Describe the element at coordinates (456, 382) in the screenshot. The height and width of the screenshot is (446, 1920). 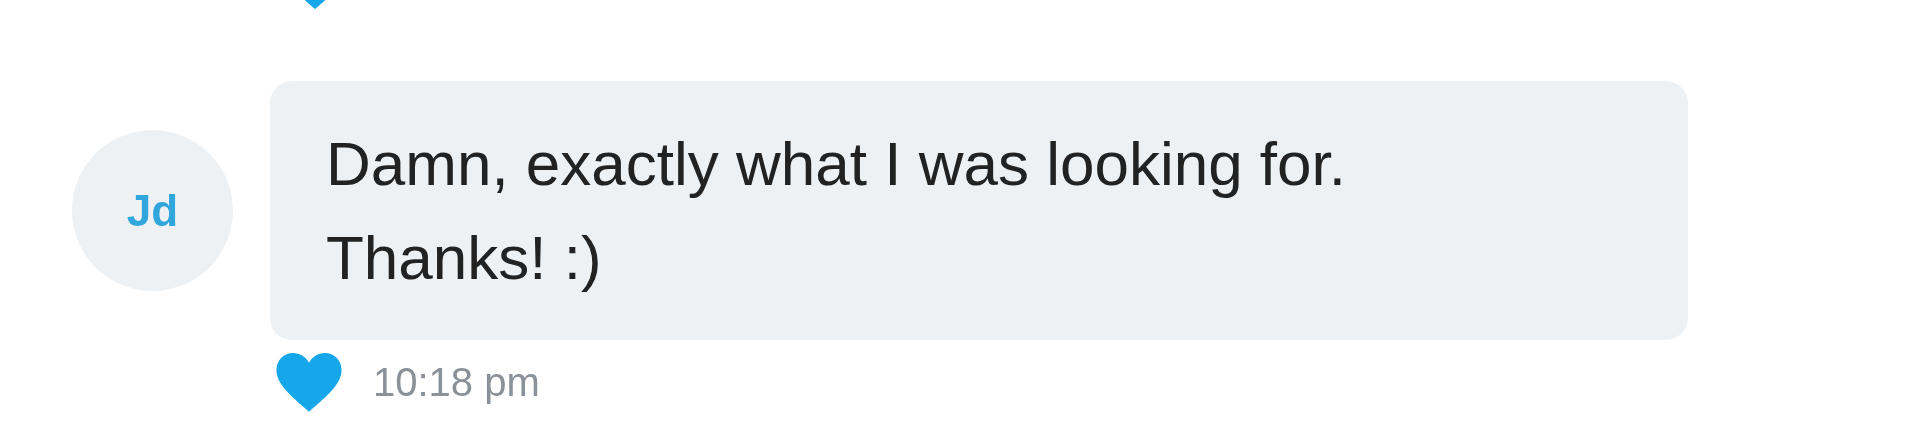
I see `message-time: 10:18 pm` at that location.